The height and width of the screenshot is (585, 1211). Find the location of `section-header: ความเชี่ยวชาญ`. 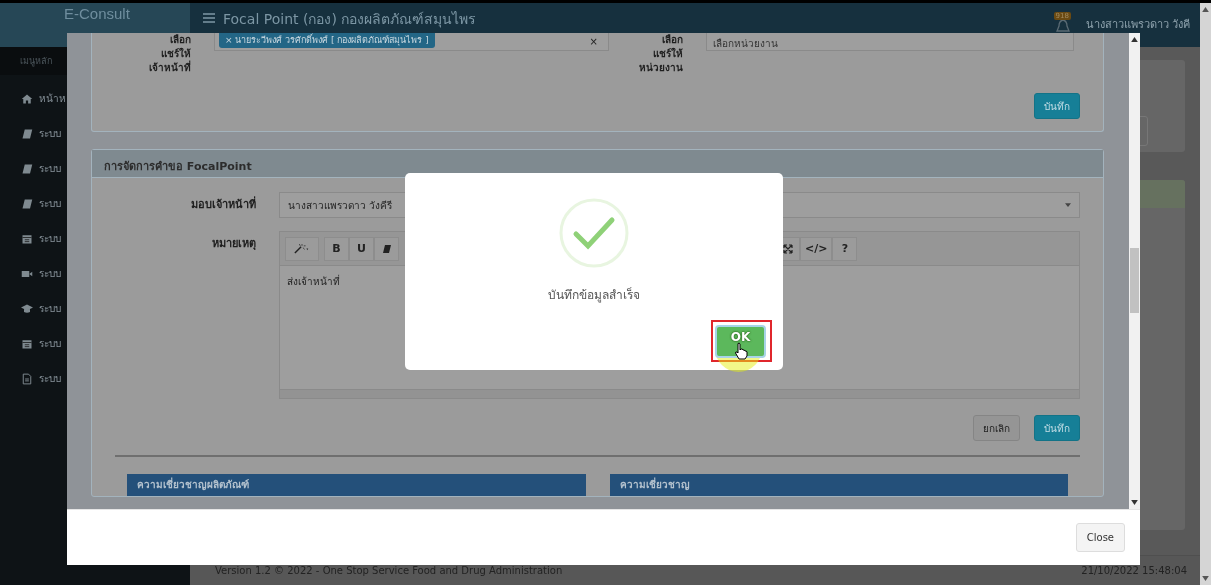

section-header: ความเชี่ยวชาญ is located at coordinates (838, 485).